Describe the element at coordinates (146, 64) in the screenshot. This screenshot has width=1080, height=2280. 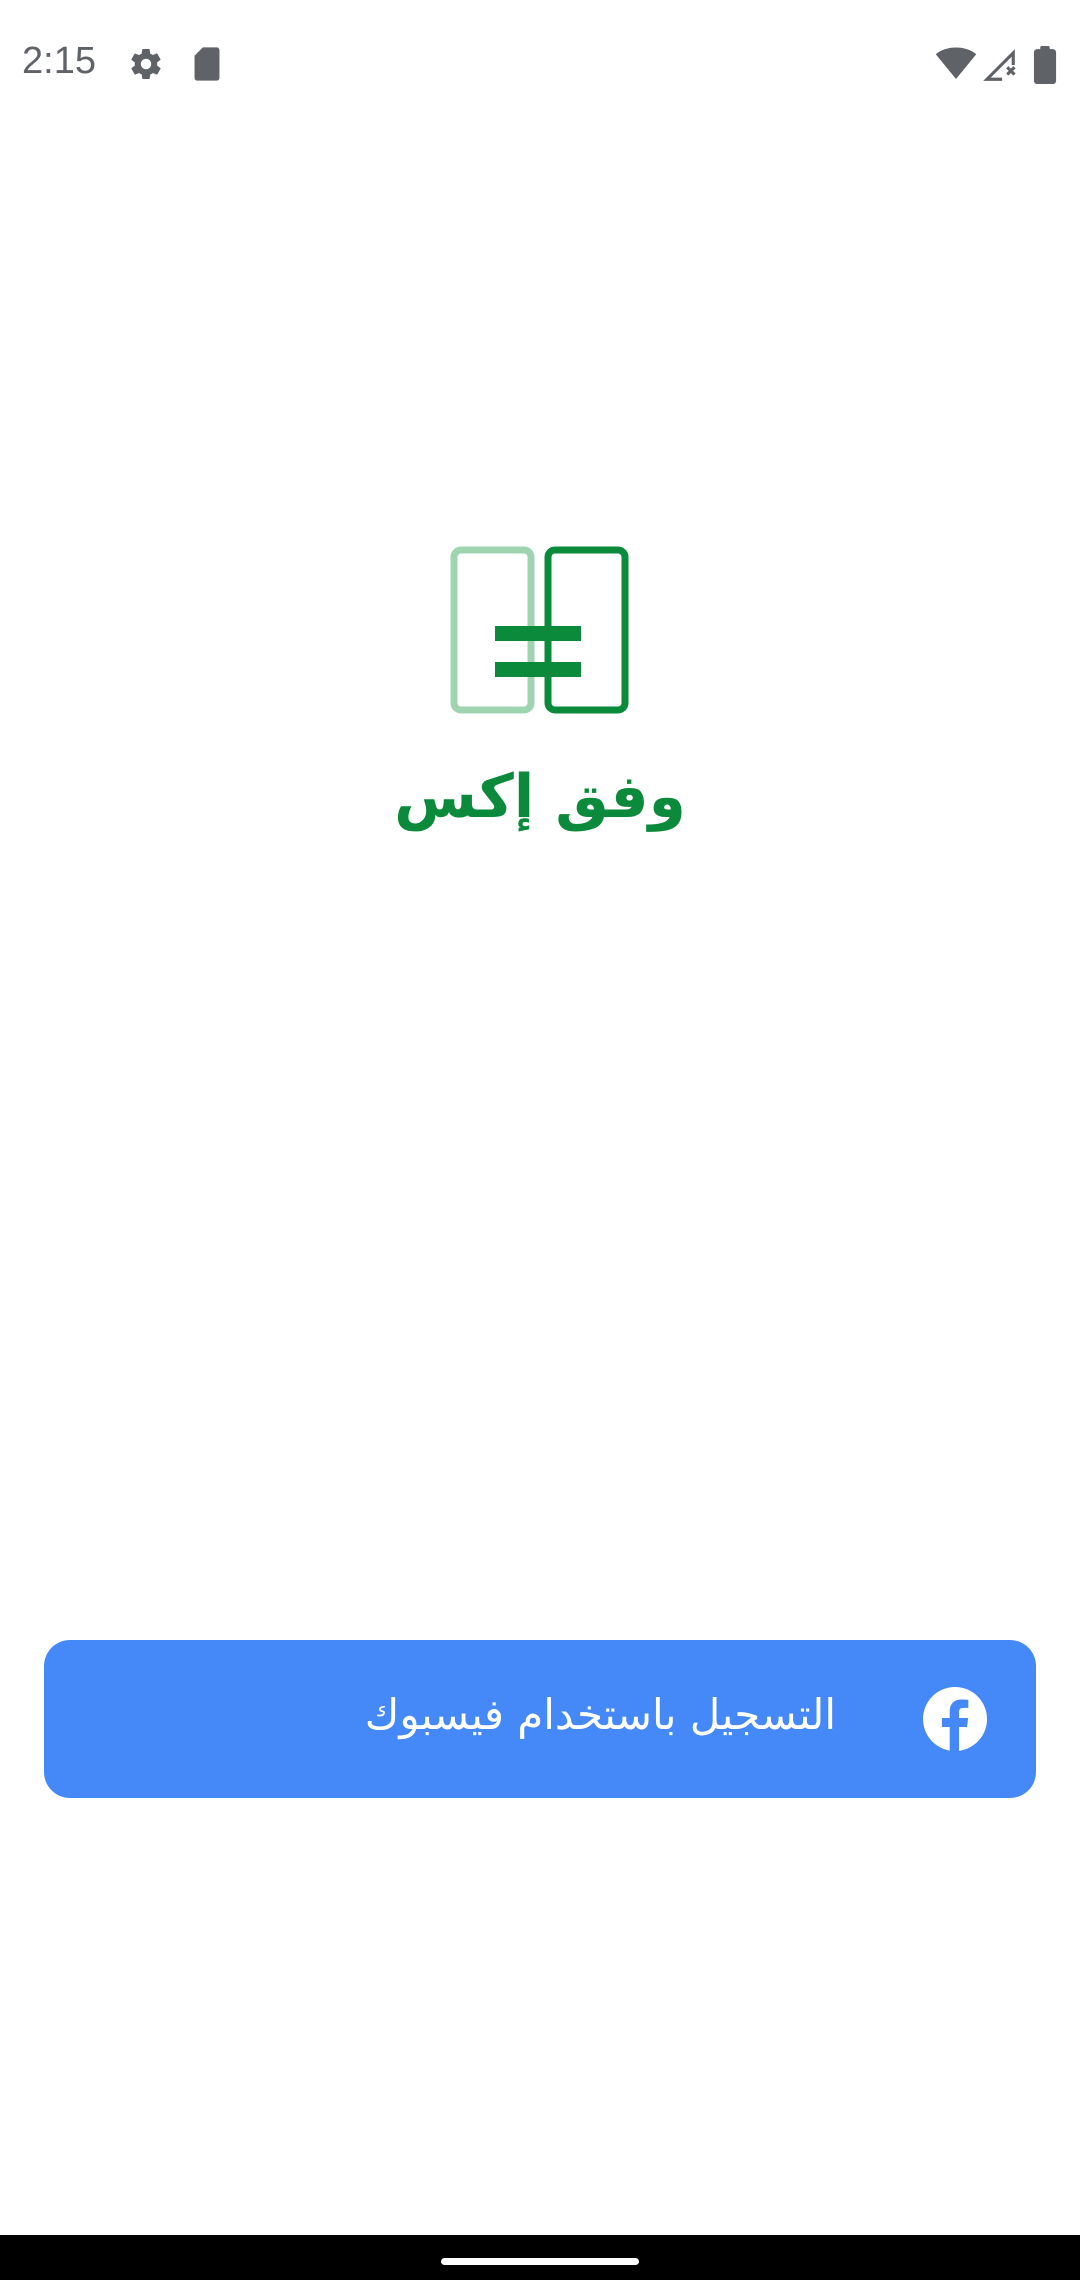
I see `gear-icon` at that location.